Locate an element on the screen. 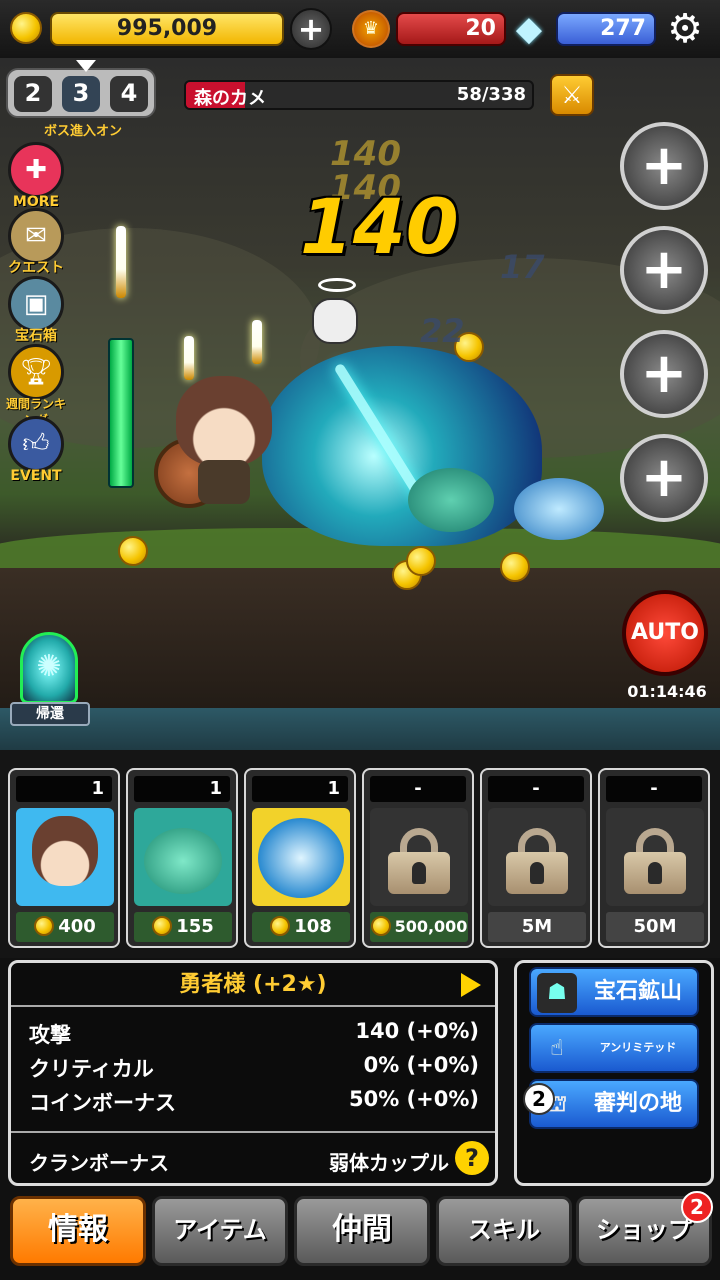  mine-icon: ☗ is located at coordinates (557, 993).